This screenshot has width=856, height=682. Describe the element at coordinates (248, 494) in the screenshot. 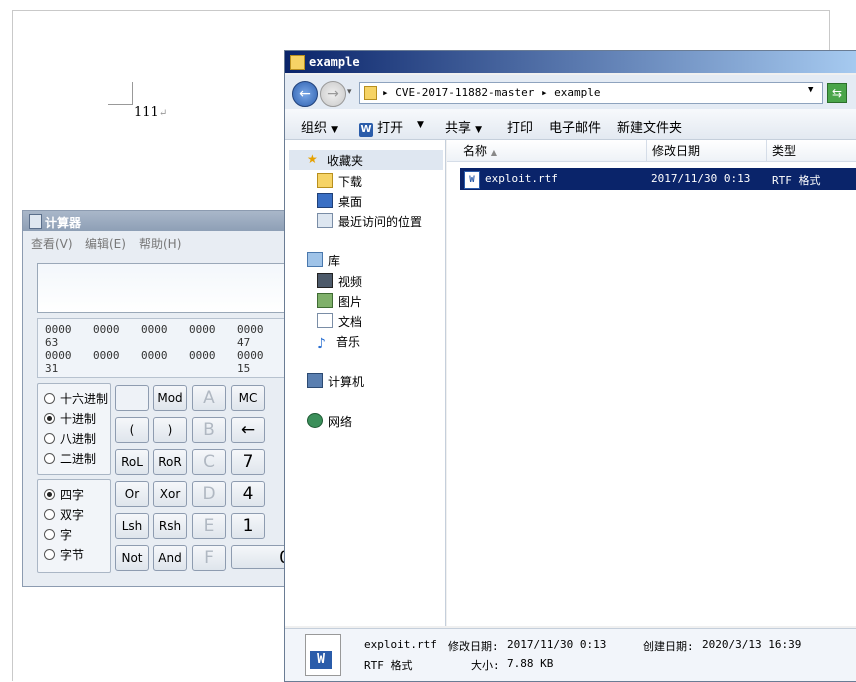

I see `digit-4-button: 4` at that location.